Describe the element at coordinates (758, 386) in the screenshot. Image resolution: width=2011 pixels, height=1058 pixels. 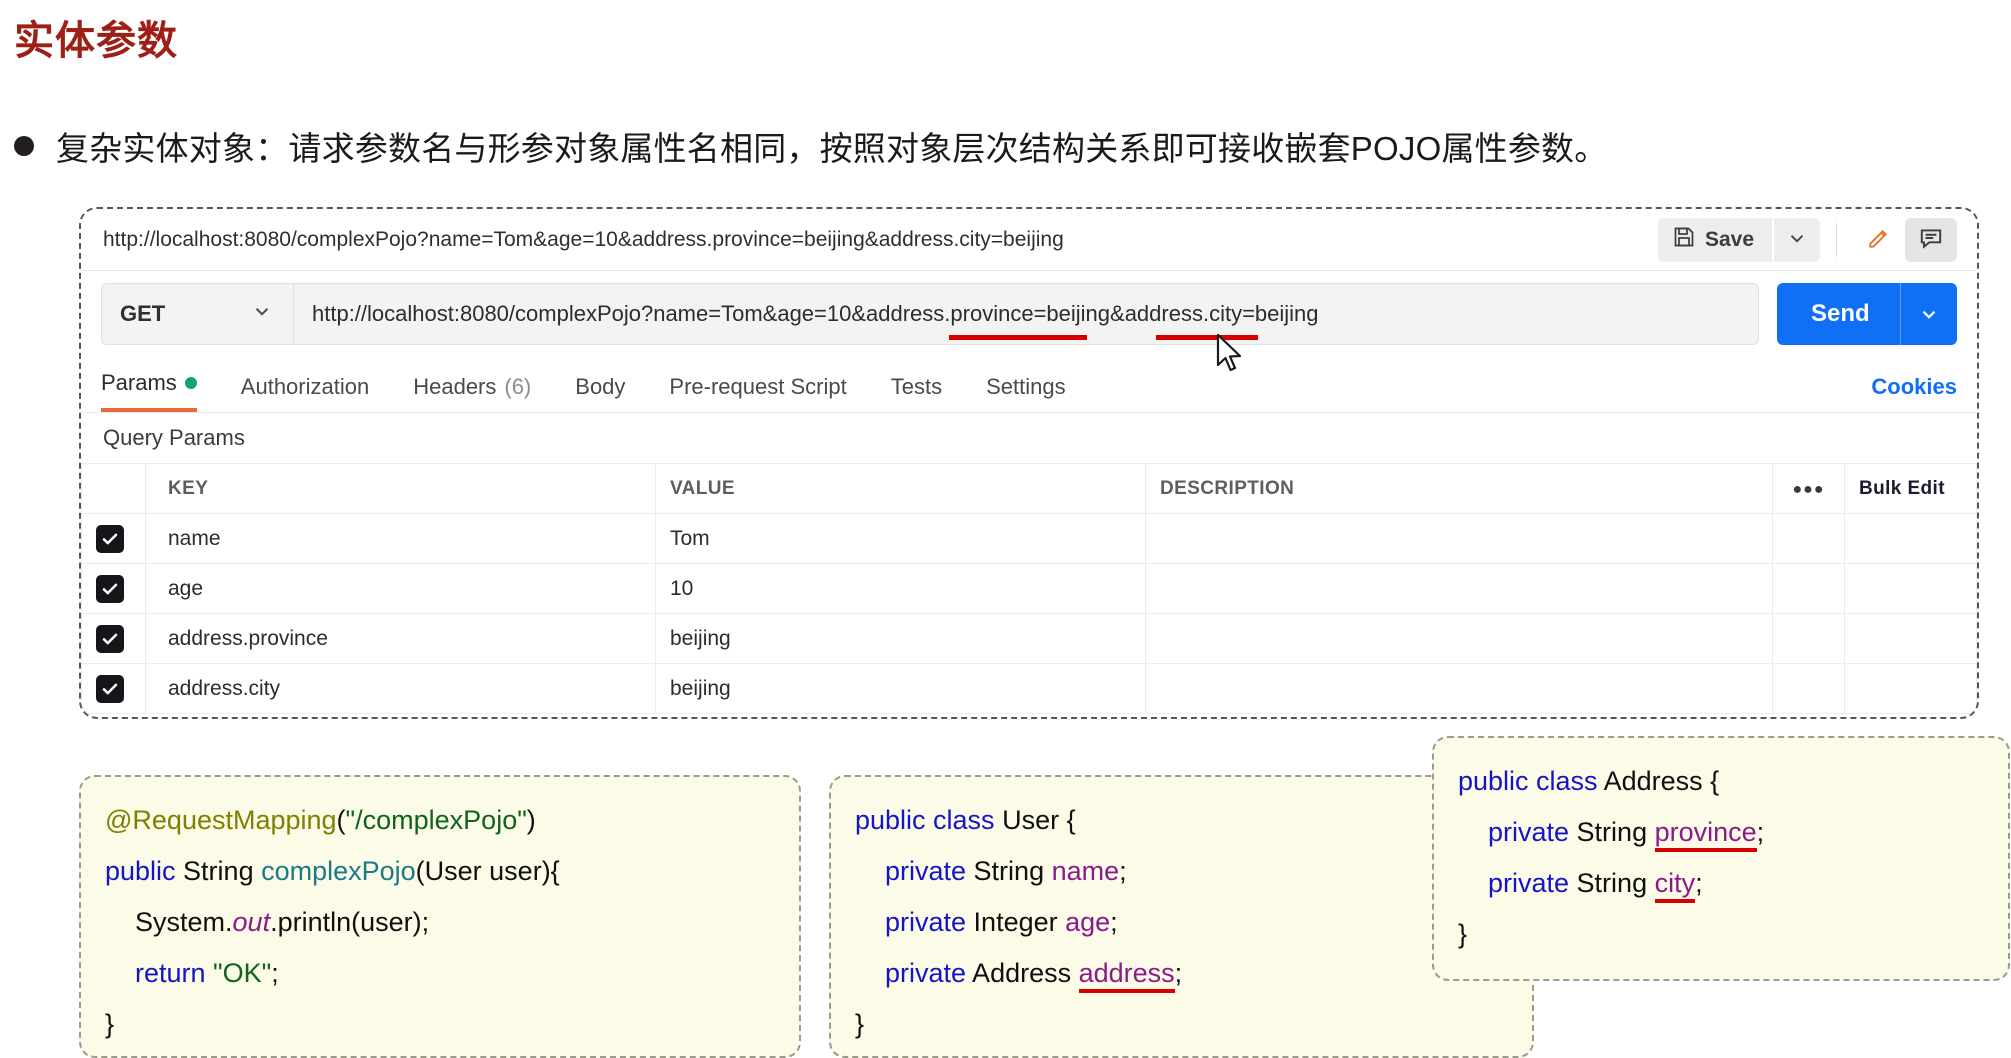
I see `tab-pre-request-script-label: Pre-request Script` at that location.